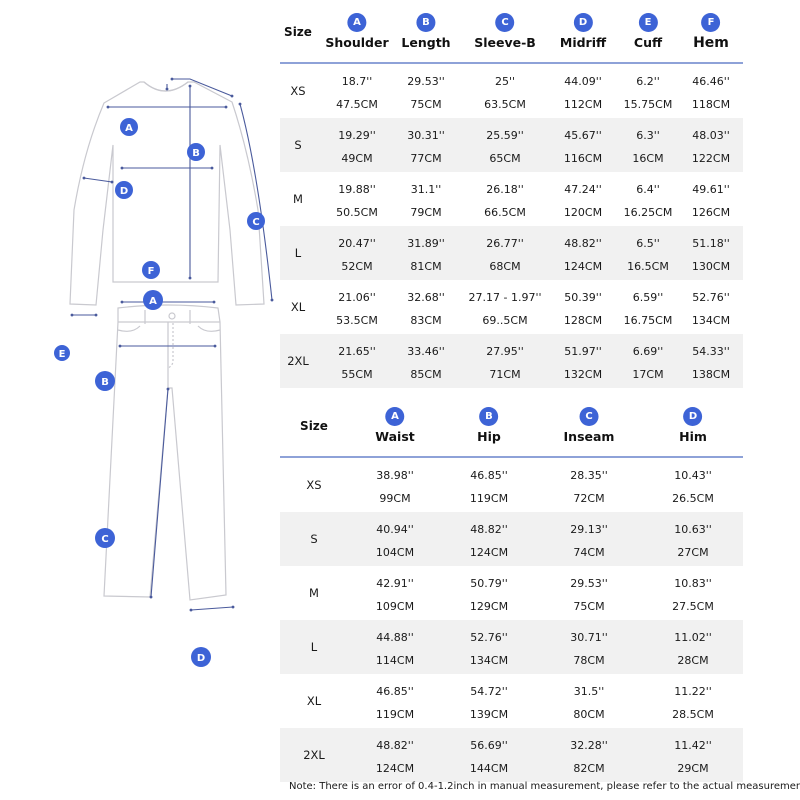 The image size is (800, 800). What do you see at coordinates (426, 243) in the screenshot?
I see `inch-value: 31.89''` at bounding box center [426, 243].